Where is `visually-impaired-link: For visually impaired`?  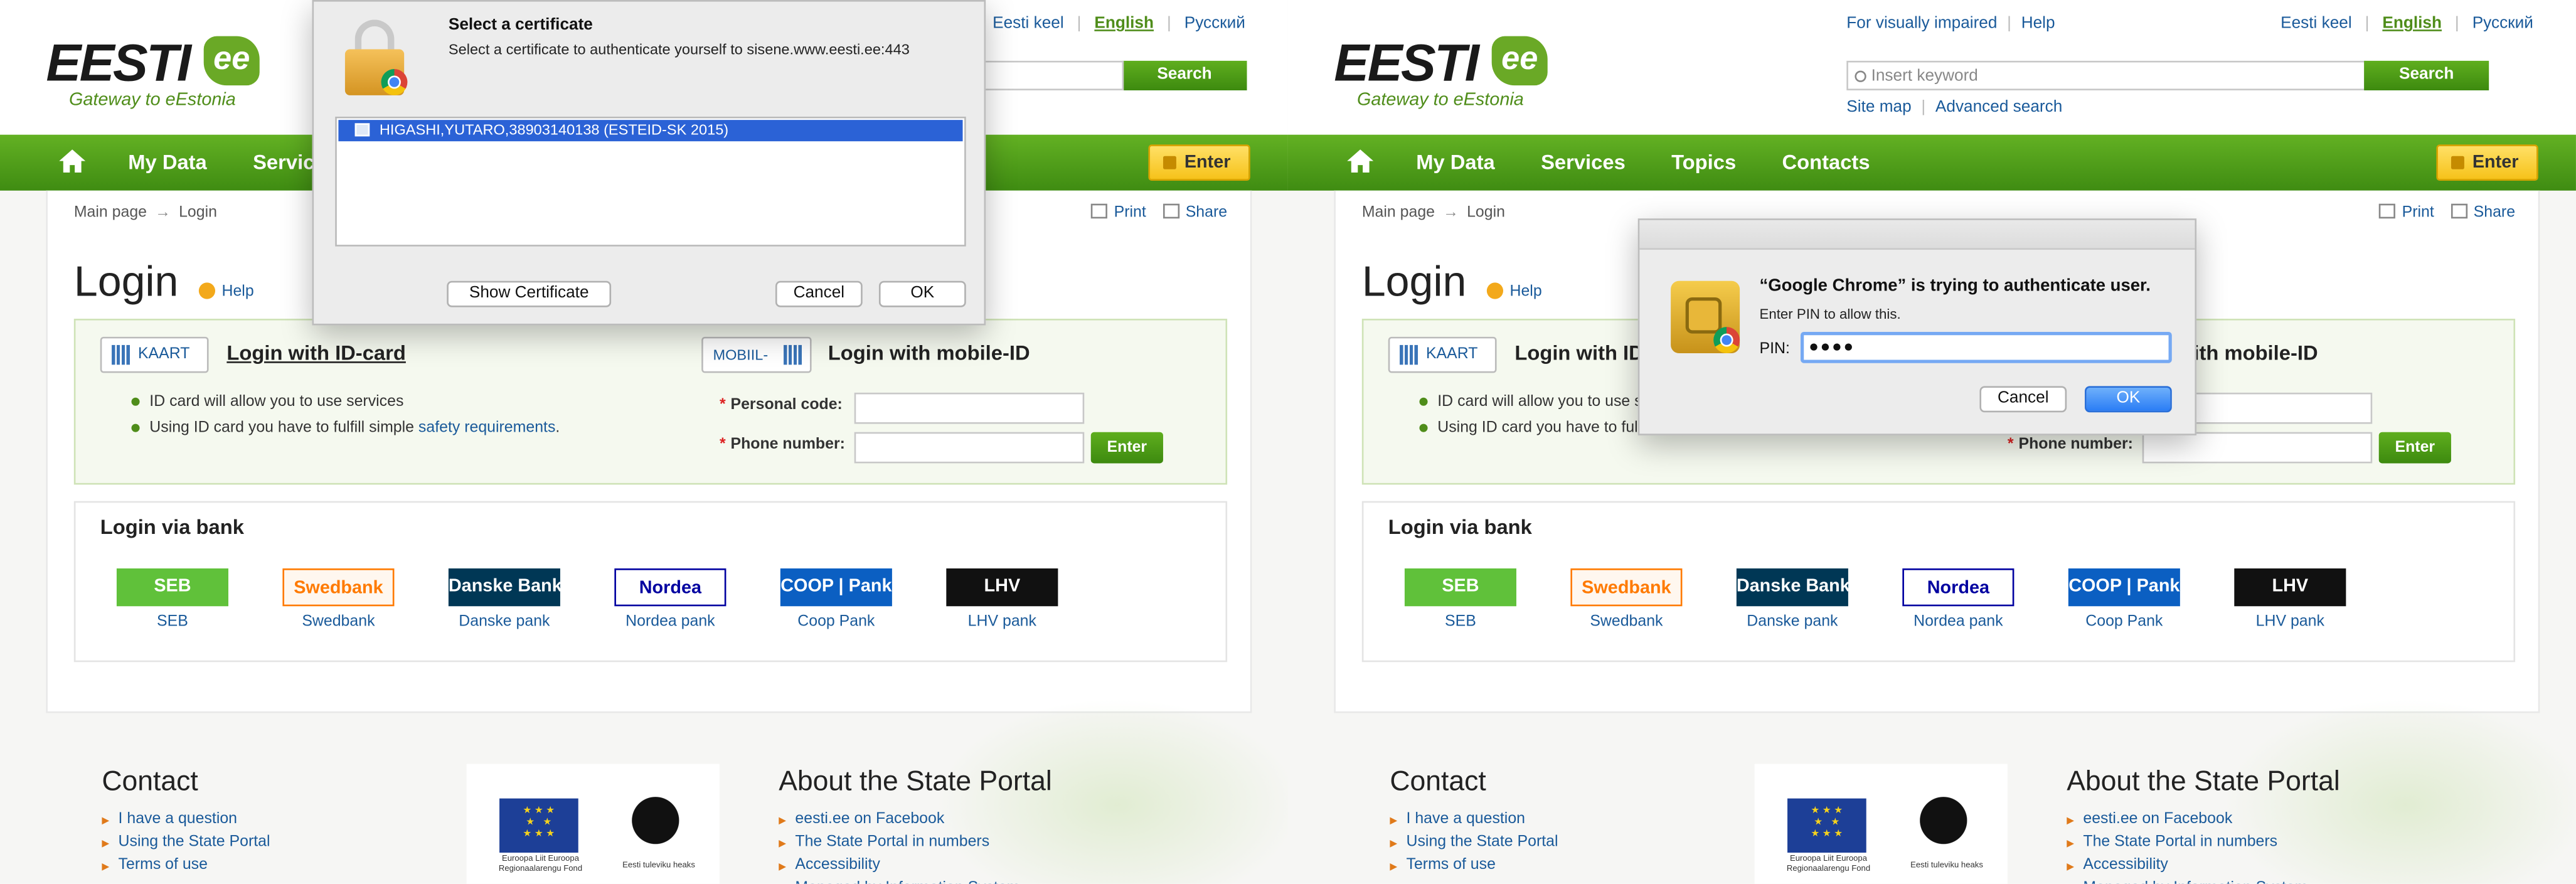 visually-impaired-link: For visually impaired is located at coordinates (1922, 24).